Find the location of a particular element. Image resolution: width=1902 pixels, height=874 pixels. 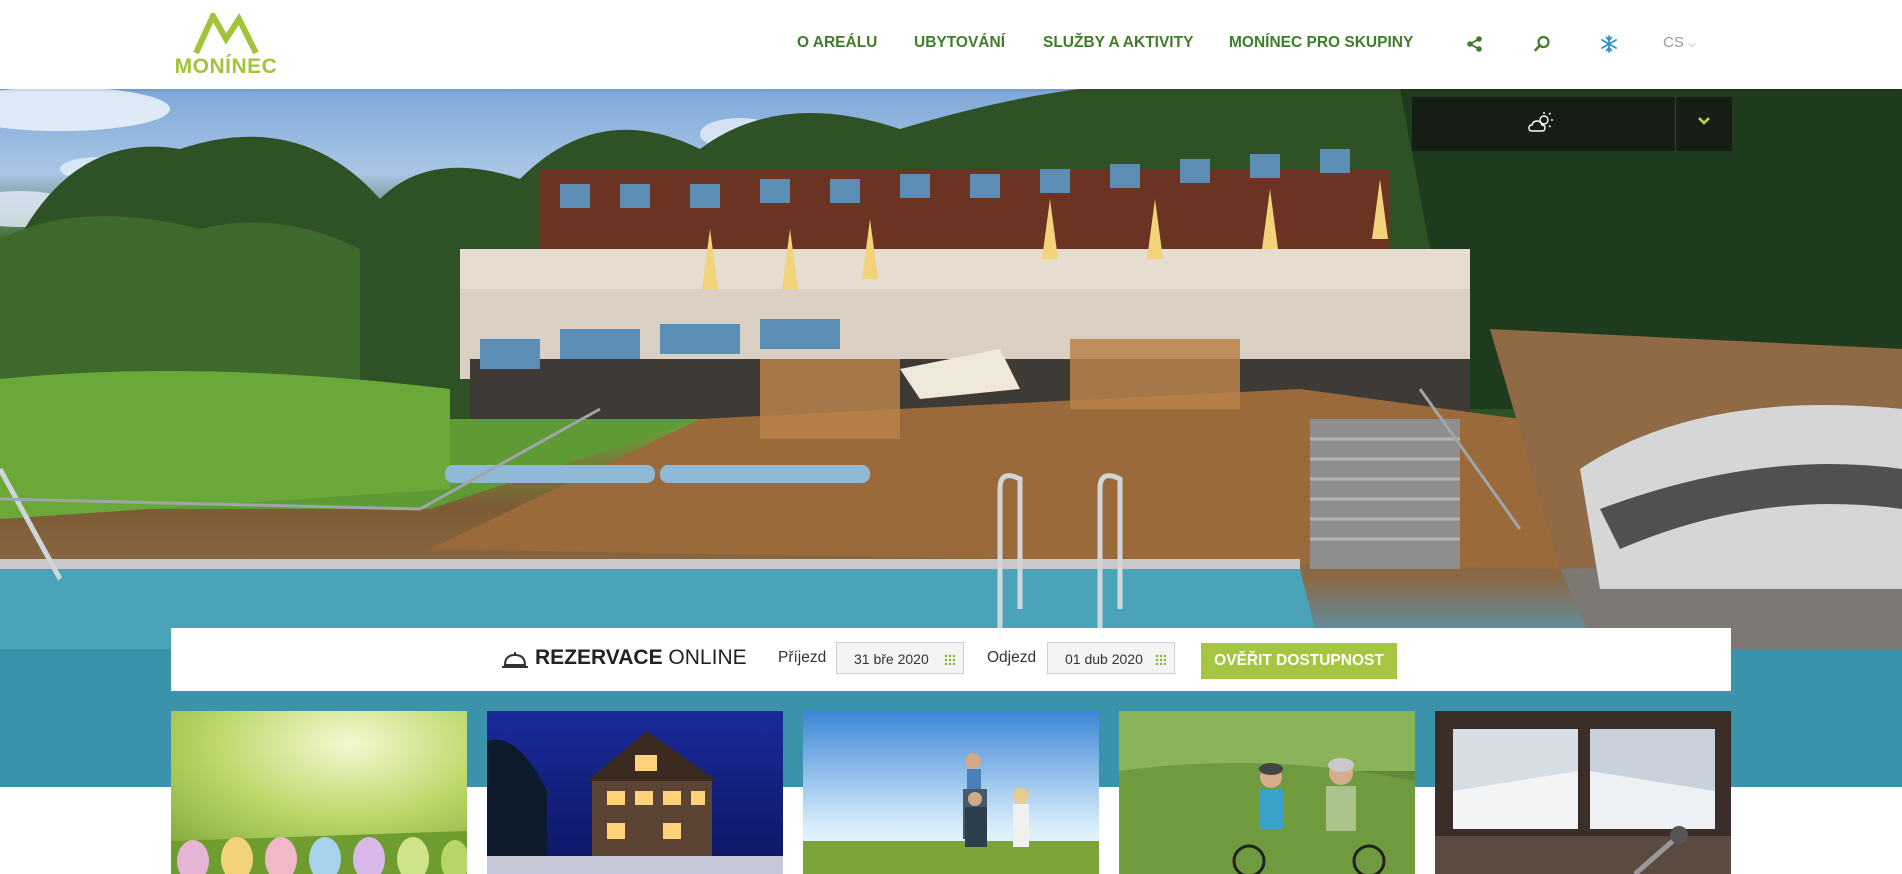

nav-item-ubytovani: UBYTOVÁNÍ is located at coordinates (959, 43).